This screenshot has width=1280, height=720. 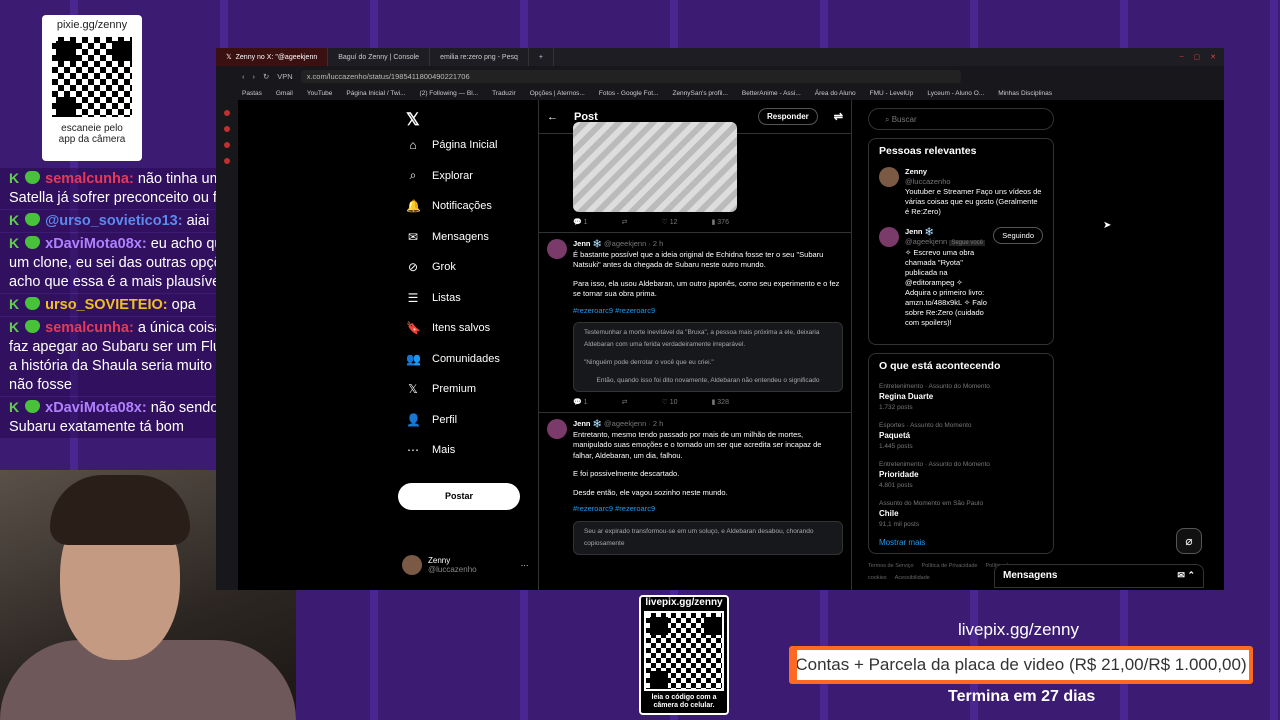 What do you see at coordinates (320, 93) in the screenshot?
I see `bookmark-item: YouTube` at bounding box center [320, 93].